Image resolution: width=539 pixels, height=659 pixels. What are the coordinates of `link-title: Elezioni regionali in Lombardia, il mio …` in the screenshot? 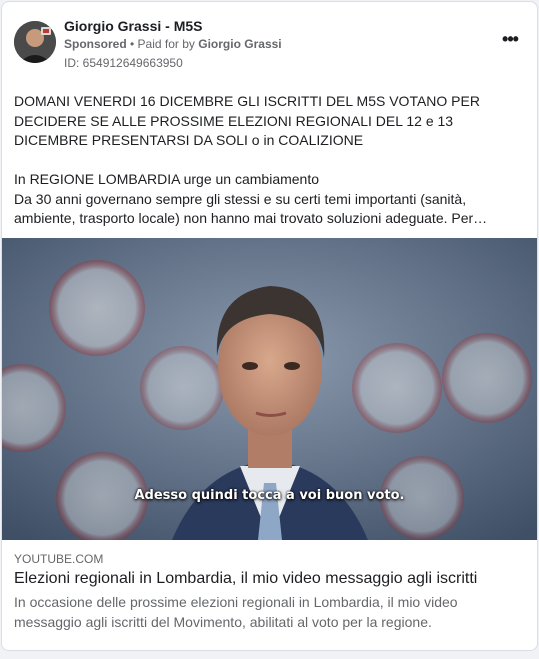 It's located at (245, 579).